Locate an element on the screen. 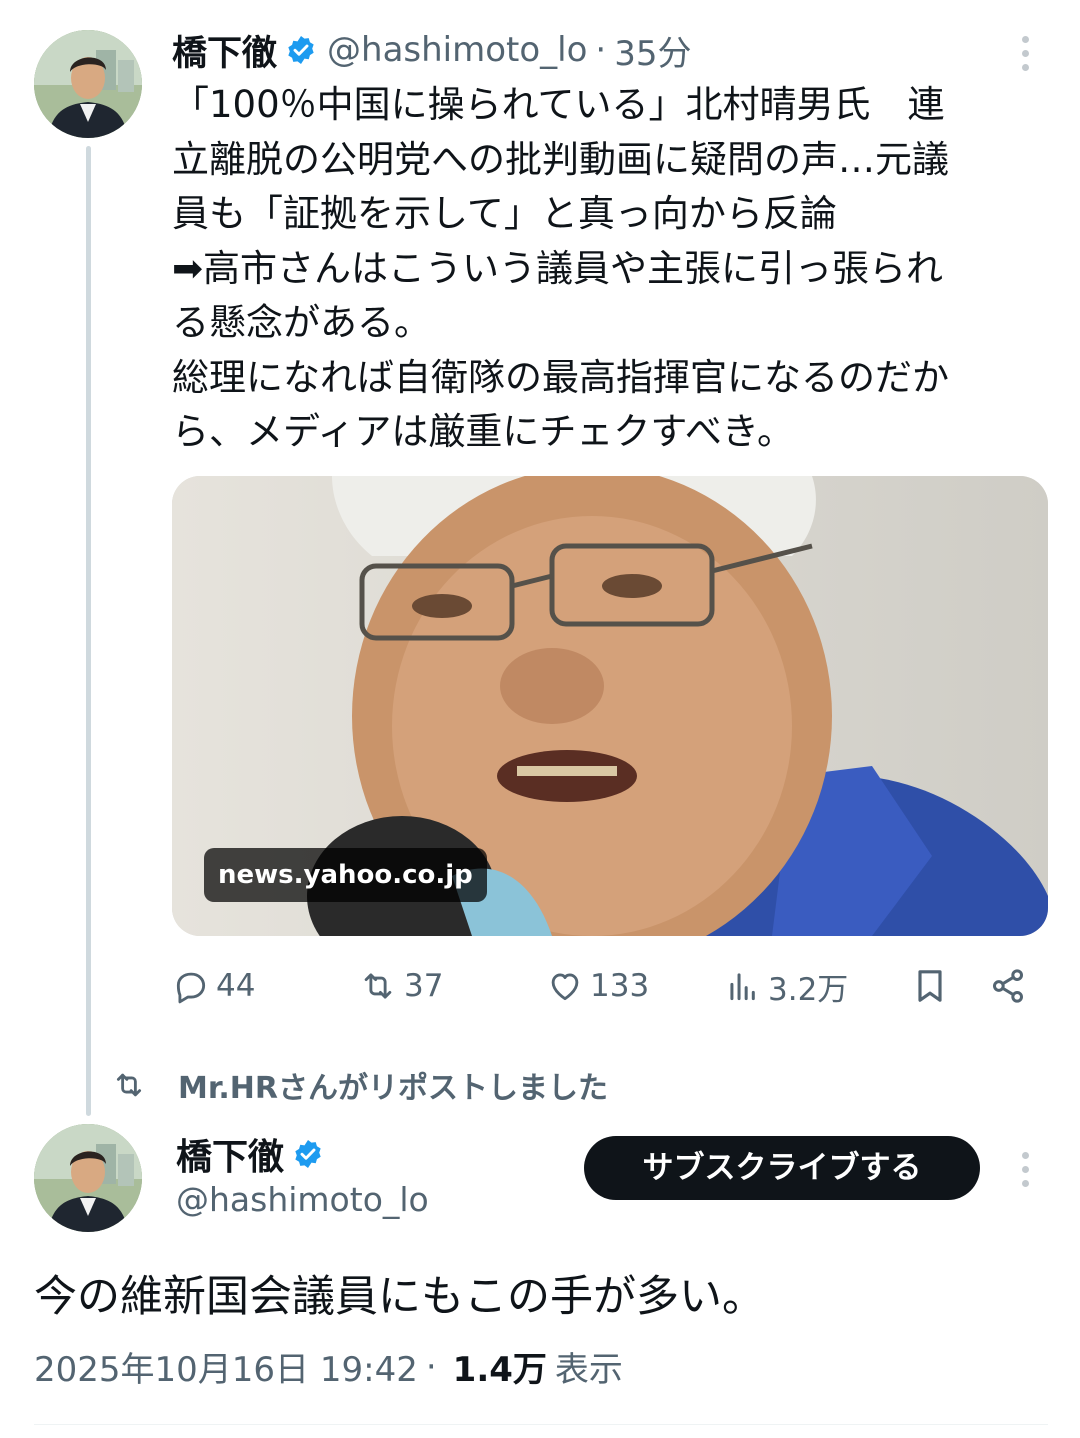  quoted-tweet-header: 橋下徹 @hashimoto_lo · 35分 is located at coordinates (432, 50).